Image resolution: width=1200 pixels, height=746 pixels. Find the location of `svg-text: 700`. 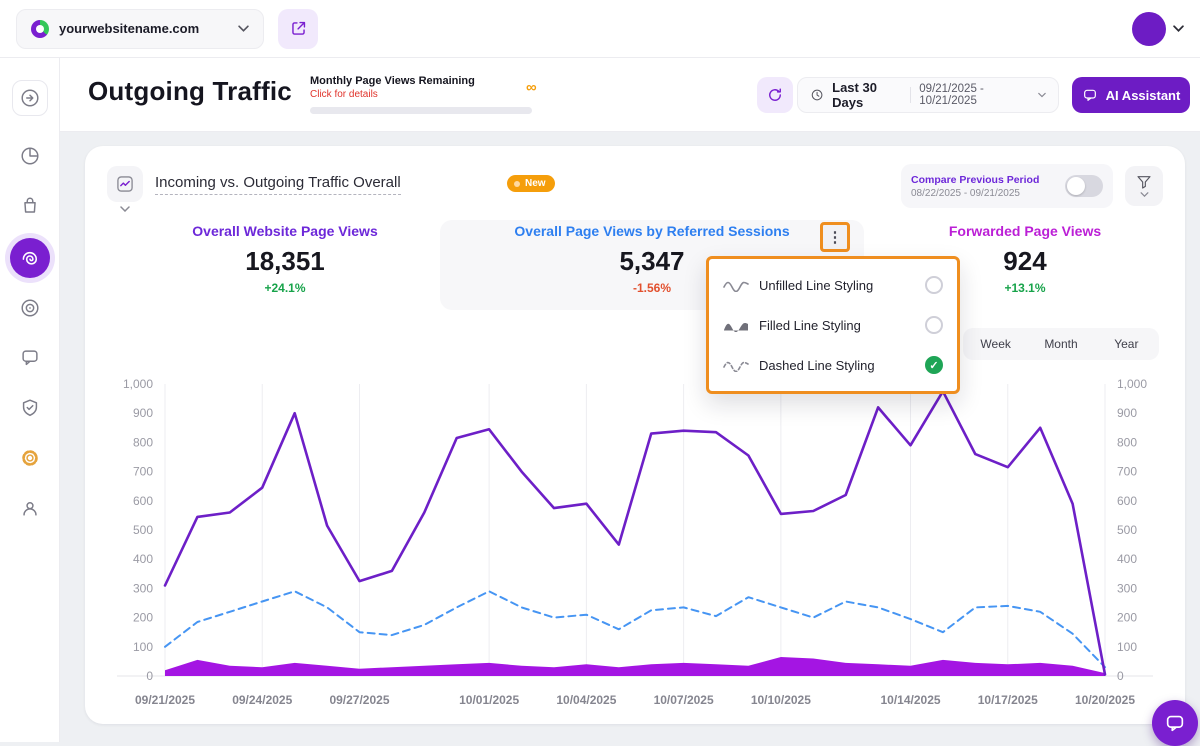

svg-text: 700 is located at coordinates (1127, 472).